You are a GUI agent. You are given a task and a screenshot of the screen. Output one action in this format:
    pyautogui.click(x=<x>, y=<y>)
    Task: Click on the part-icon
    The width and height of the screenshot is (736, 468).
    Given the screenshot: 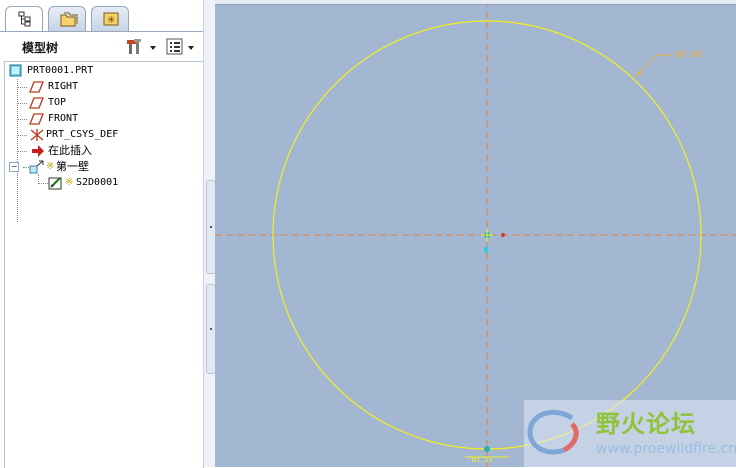 What is the action you would take?
    pyautogui.click(x=15, y=70)
    